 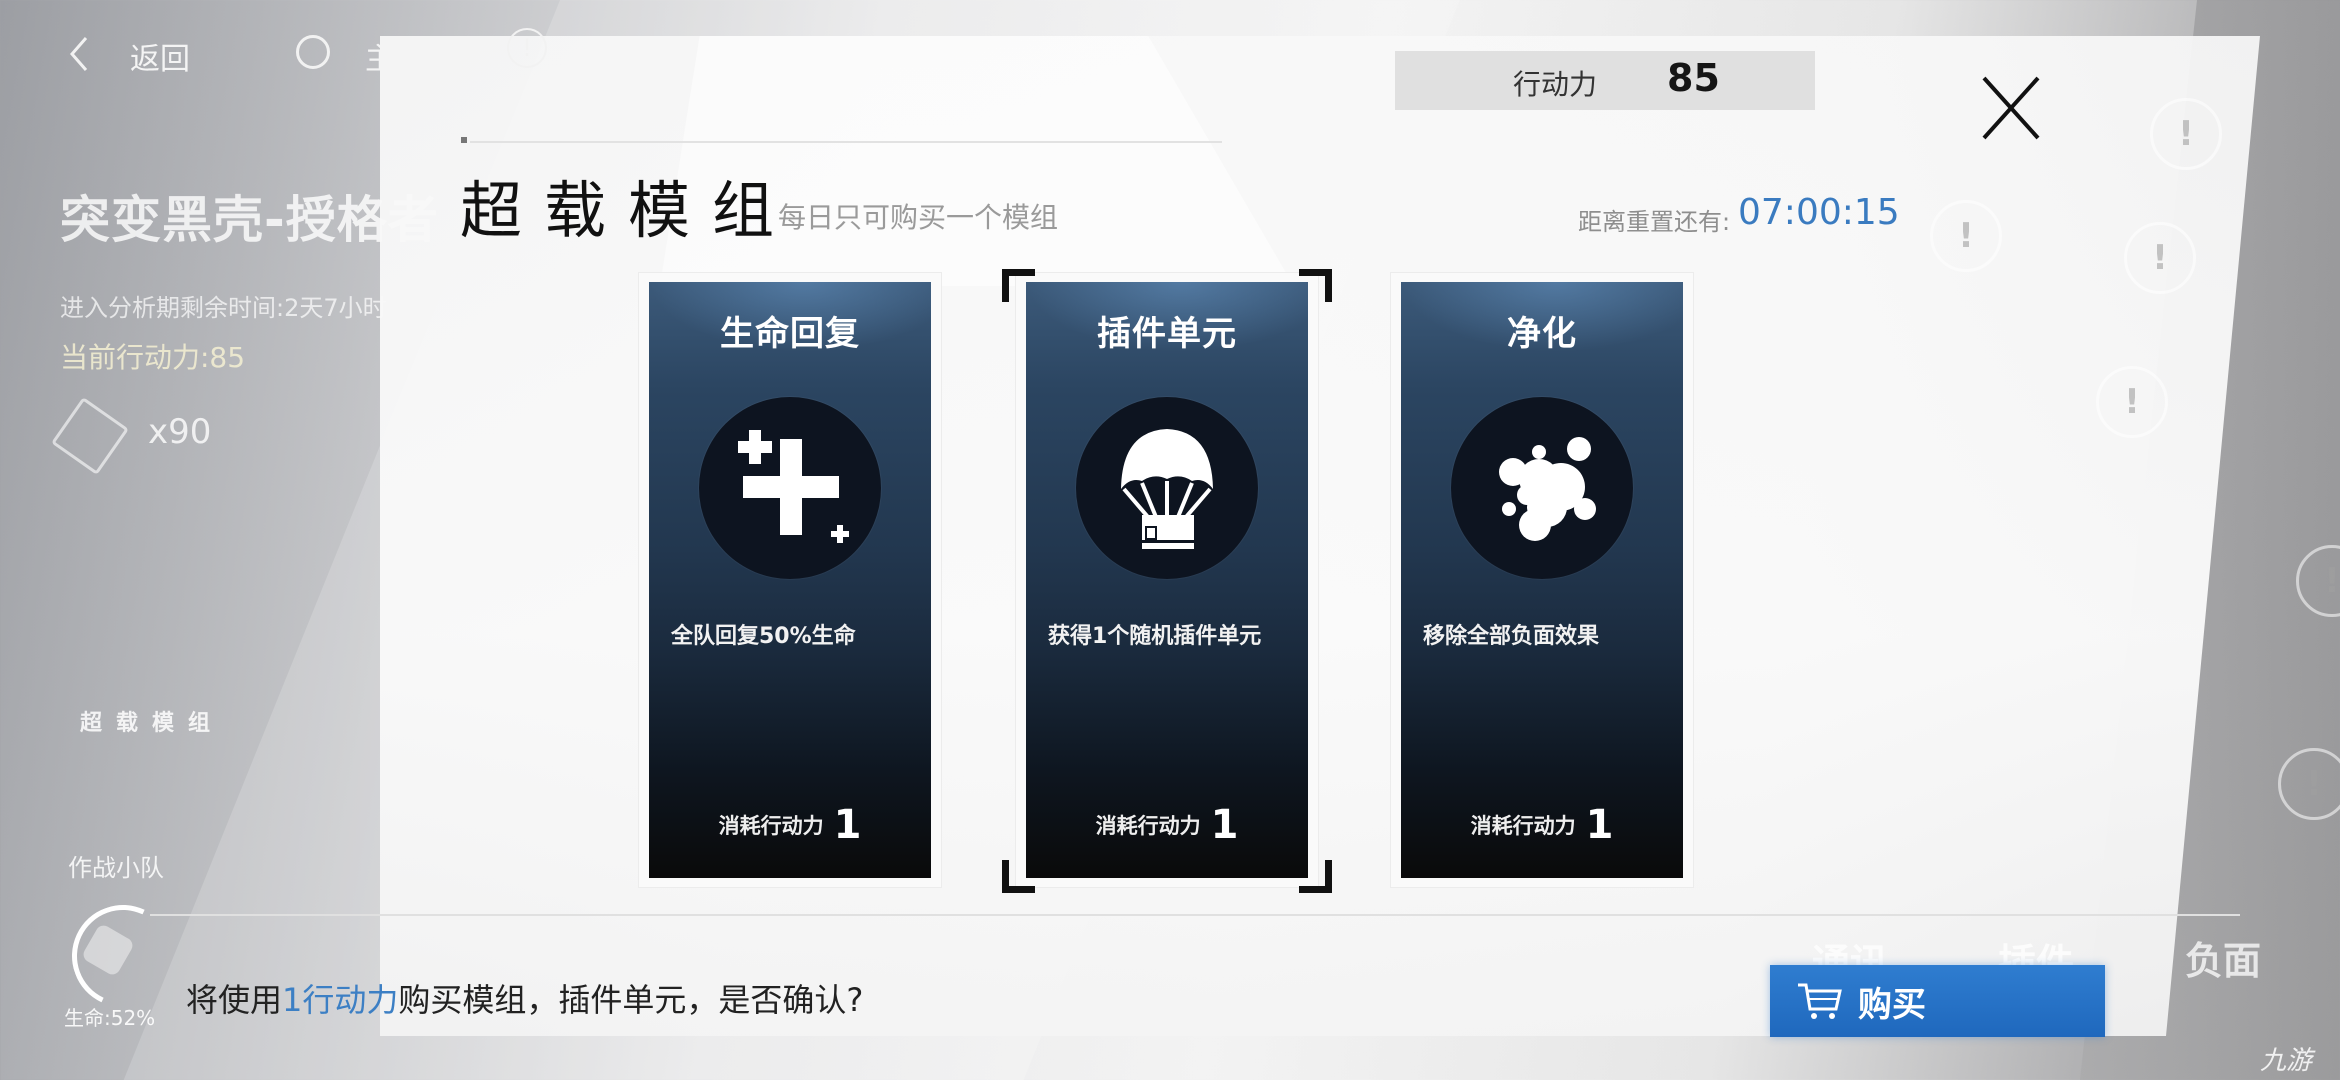 I want to click on page-subtitle: 每日只可购买一个模组, so click(x=918, y=217).